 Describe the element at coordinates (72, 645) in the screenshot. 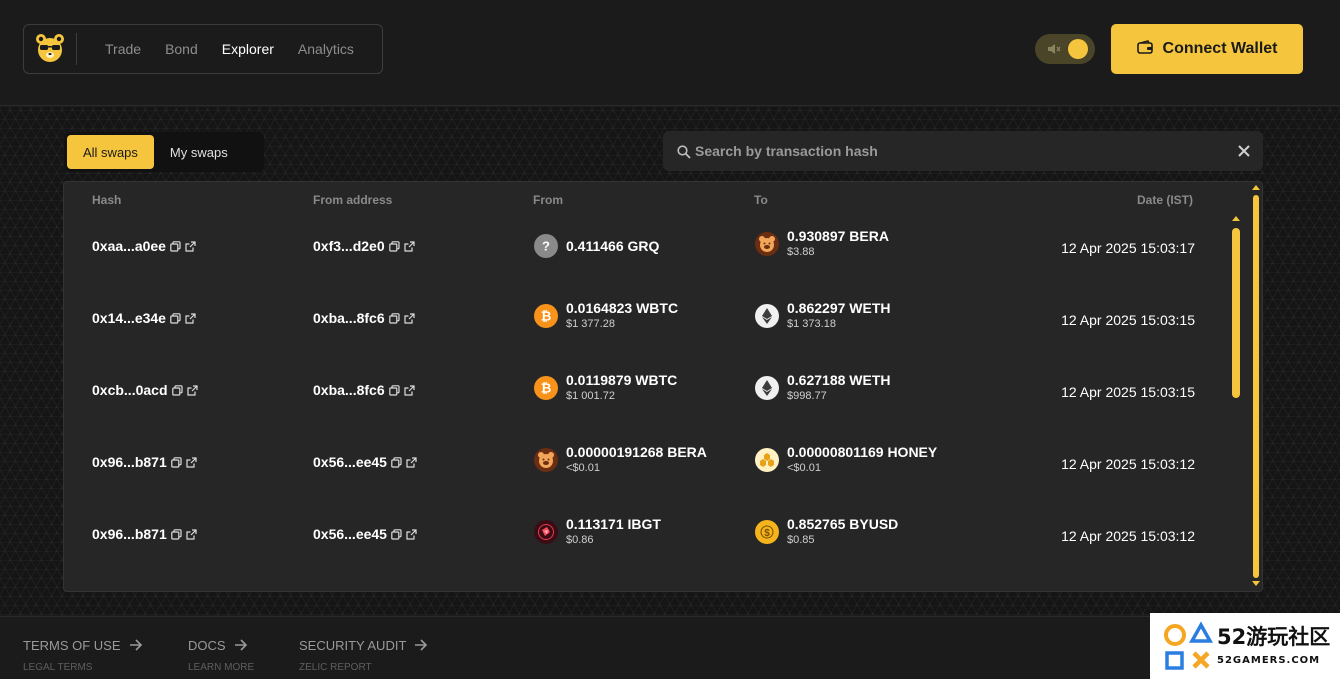

I see `footer-link-title: TERMS OF USE` at that location.